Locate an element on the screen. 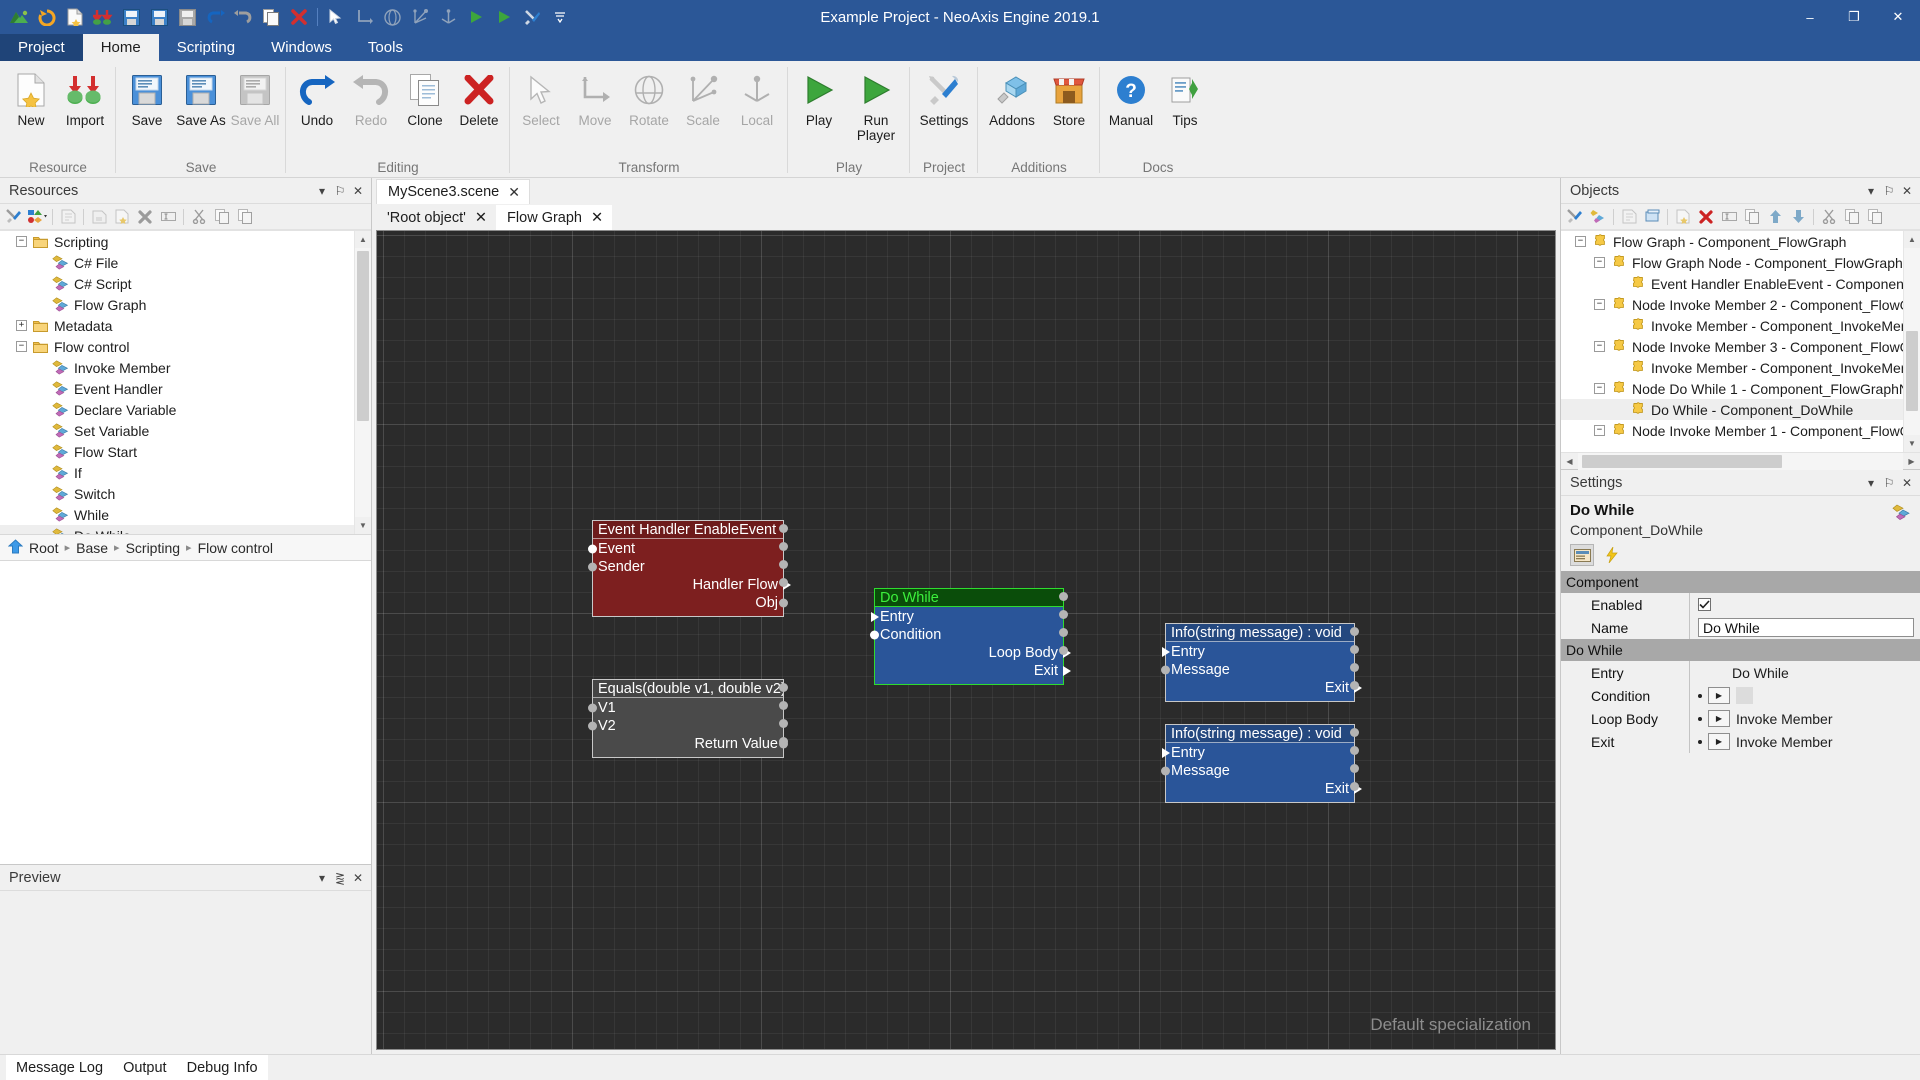  ribbon-tab-scripting: Scripting is located at coordinates (206, 47).